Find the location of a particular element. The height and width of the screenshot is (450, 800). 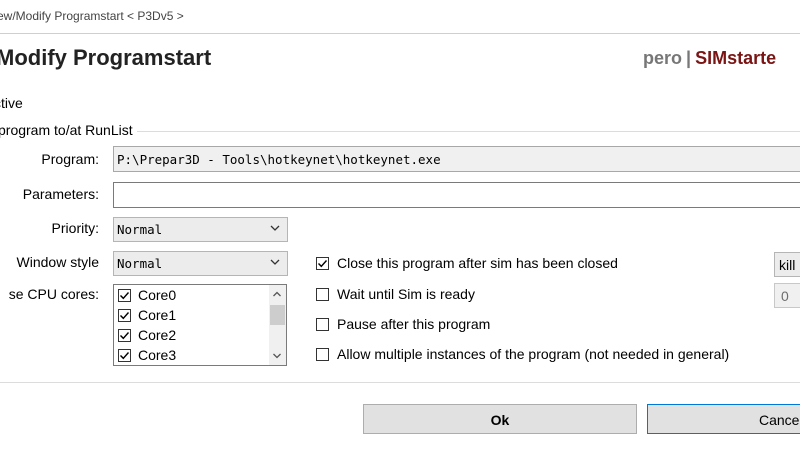

chevron-up-icon is located at coordinates (277, 294).